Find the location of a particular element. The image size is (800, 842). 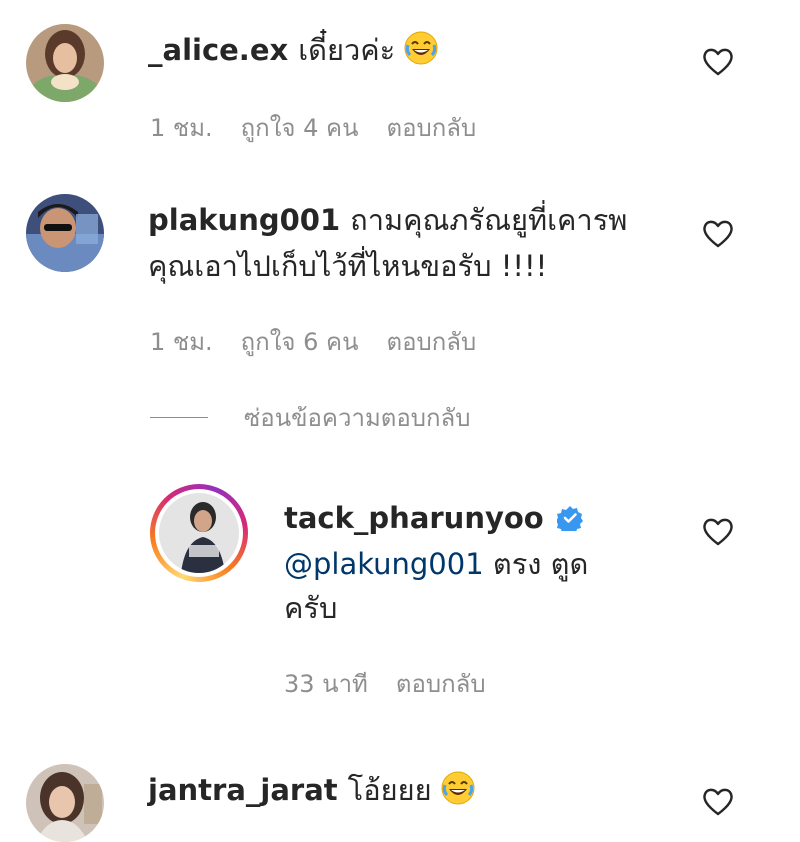

avatar-jantra is located at coordinates (65, 803).